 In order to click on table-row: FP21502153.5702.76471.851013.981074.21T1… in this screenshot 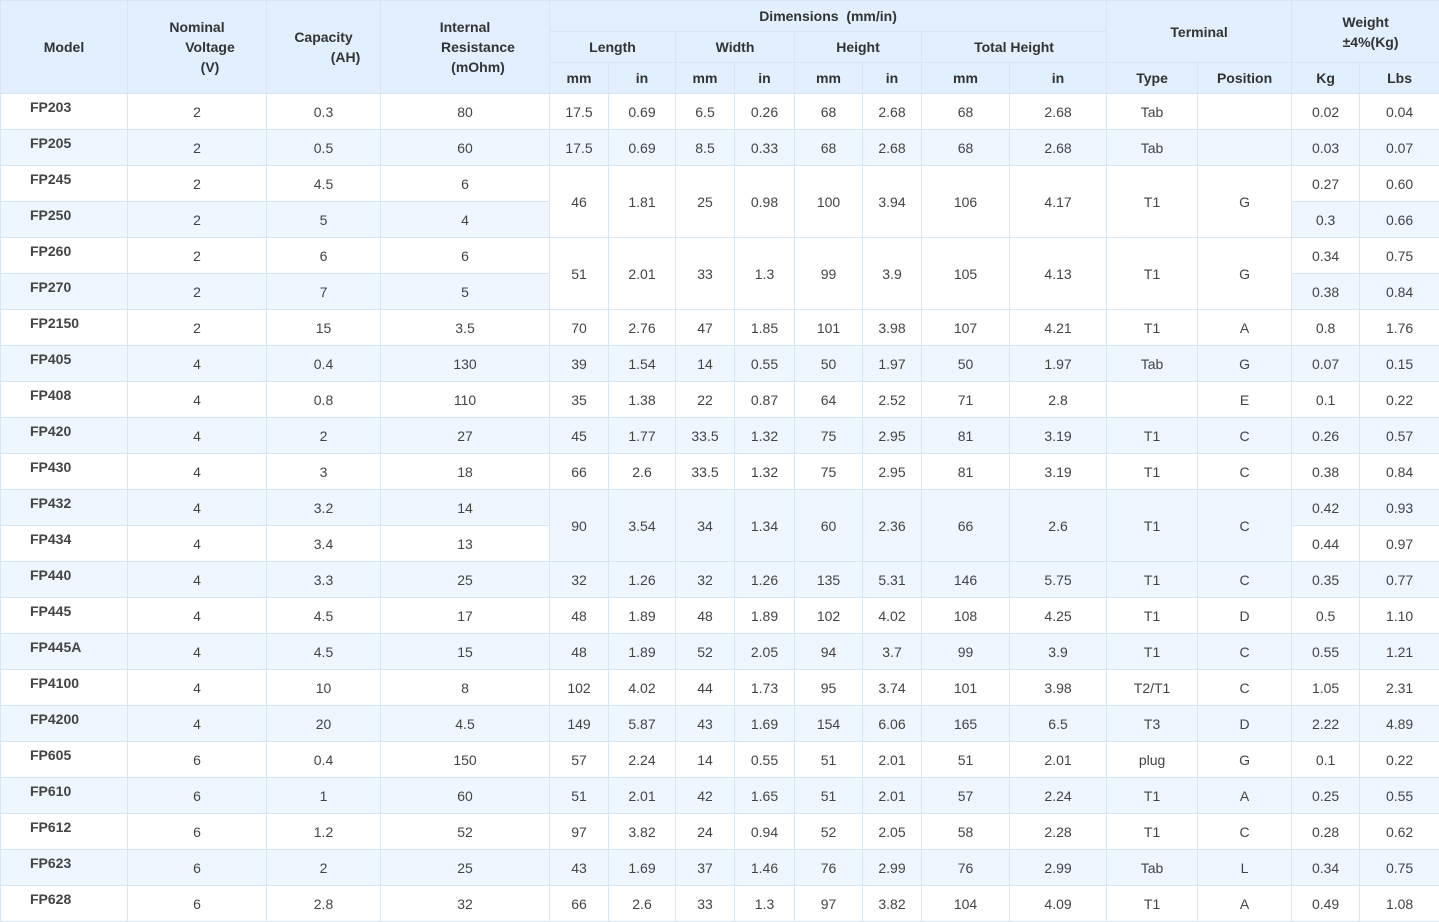, I will do `click(720, 328)`.